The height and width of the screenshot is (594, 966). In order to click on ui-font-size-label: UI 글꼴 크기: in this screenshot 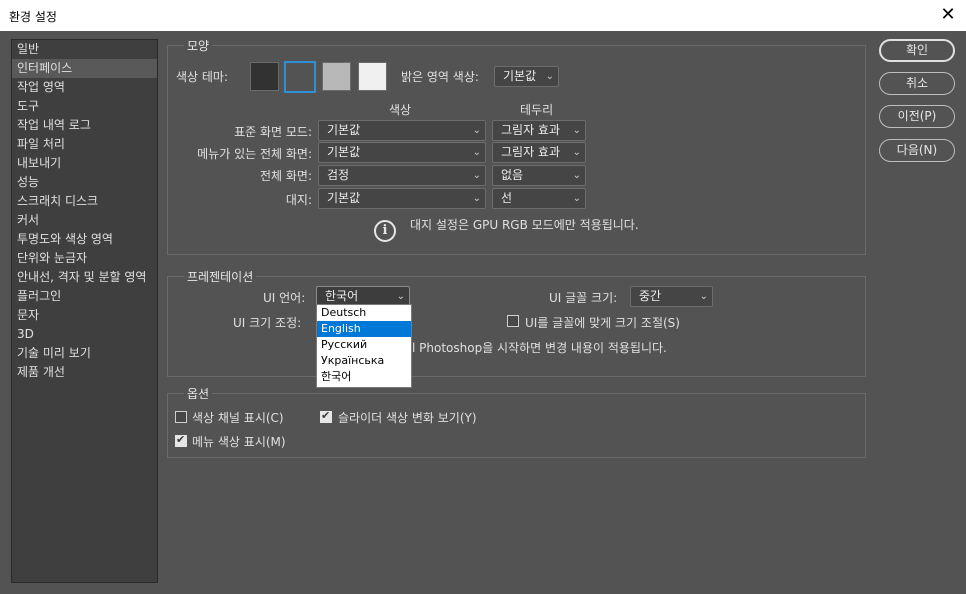, I will do `click(583, 298)`.